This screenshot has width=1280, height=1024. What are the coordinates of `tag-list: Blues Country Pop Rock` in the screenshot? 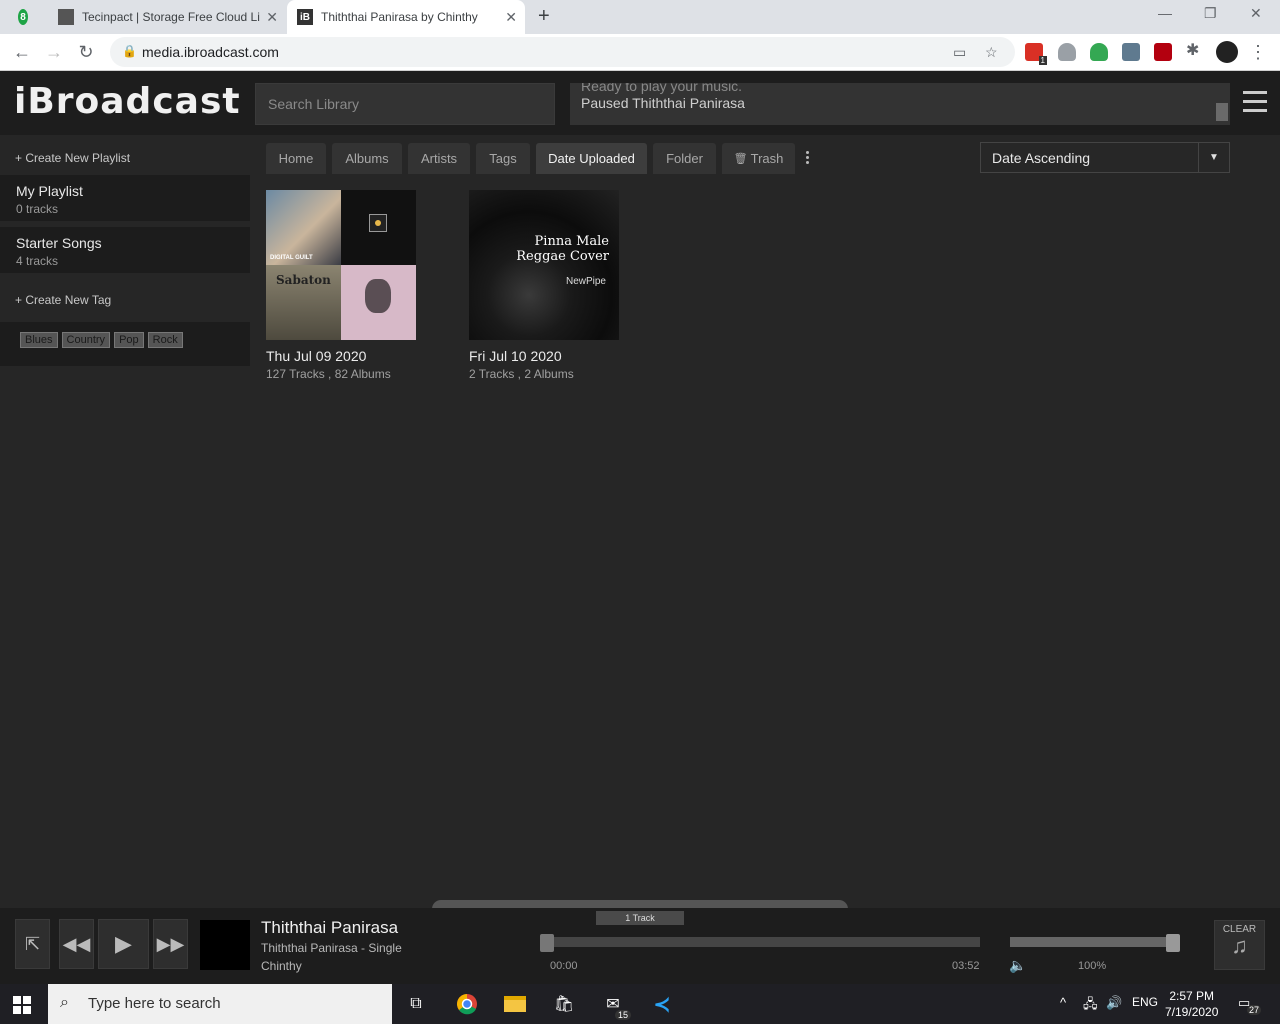 It's located at (125, 344).